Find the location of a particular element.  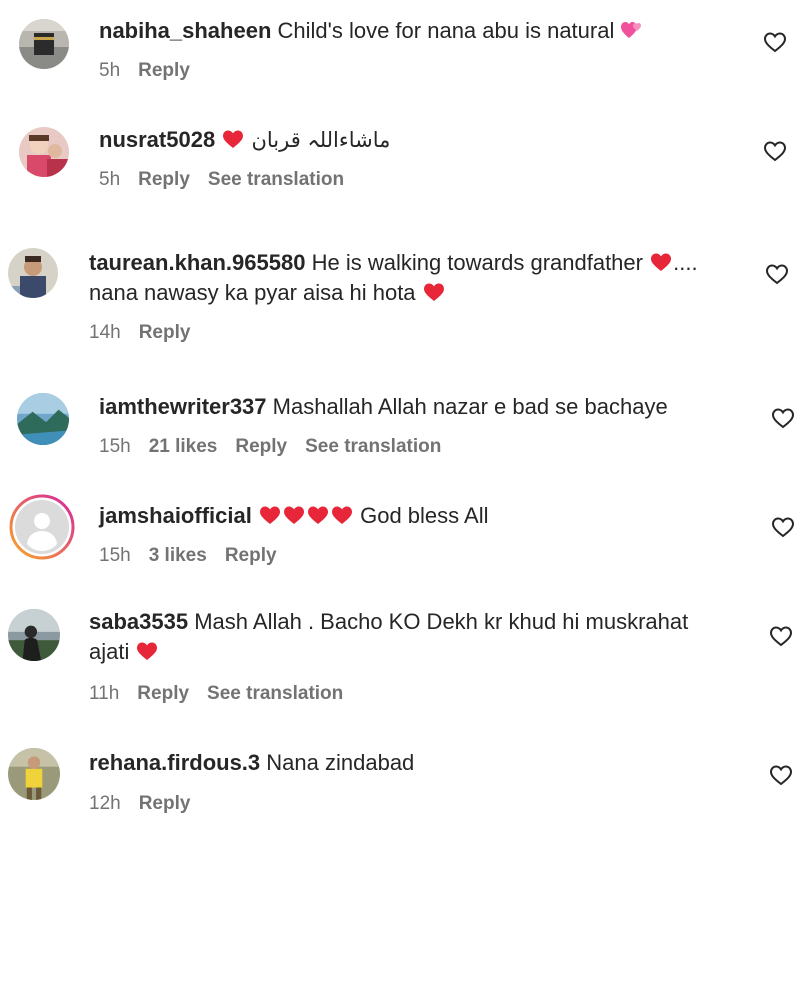

comment-username: nabiha_shaheen is located at coordinates (185, 30).